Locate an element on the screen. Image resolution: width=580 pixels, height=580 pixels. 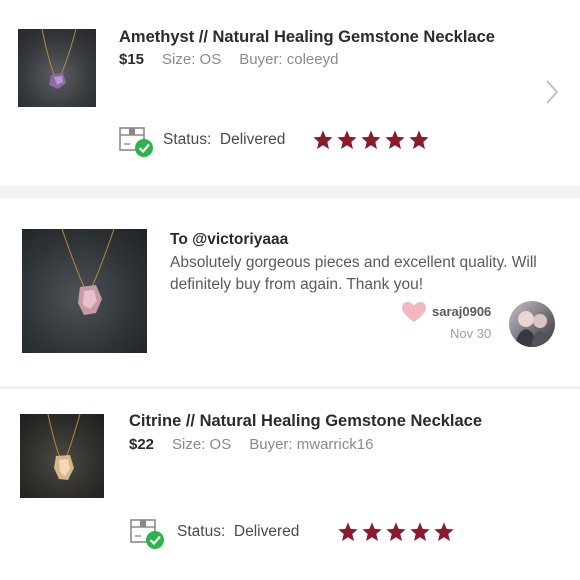
listing-price: $15 is located at coordinates (132, 59).